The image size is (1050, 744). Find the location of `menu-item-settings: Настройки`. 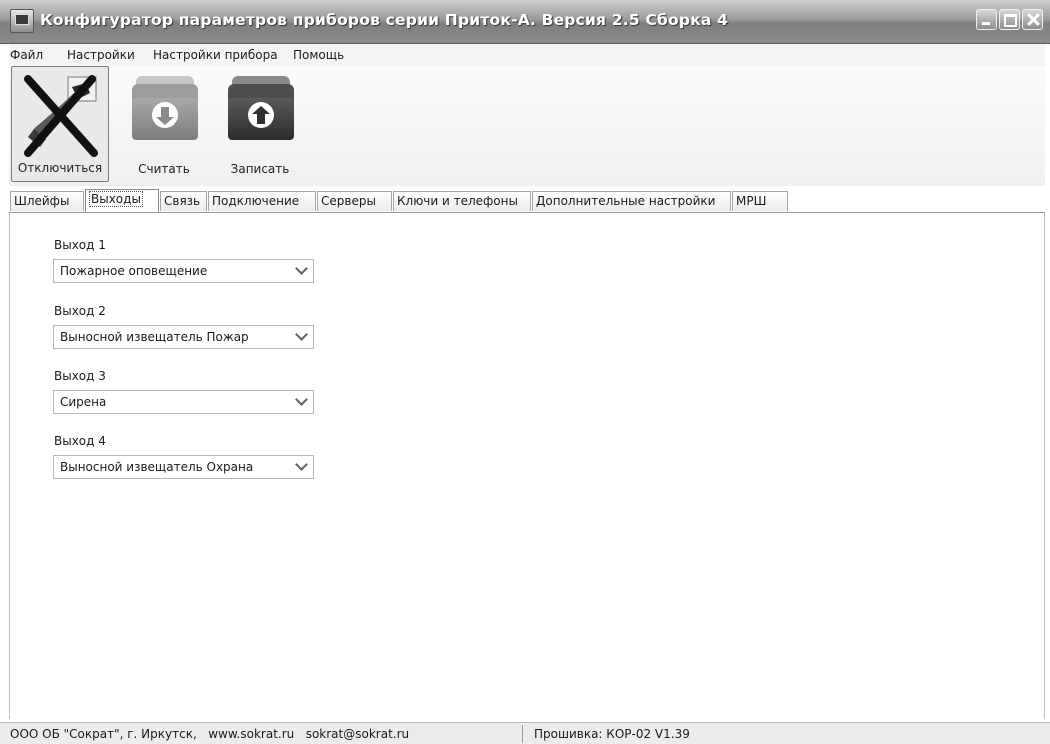

menu-item-settings: Настройки is located at coordinates (101, 55).